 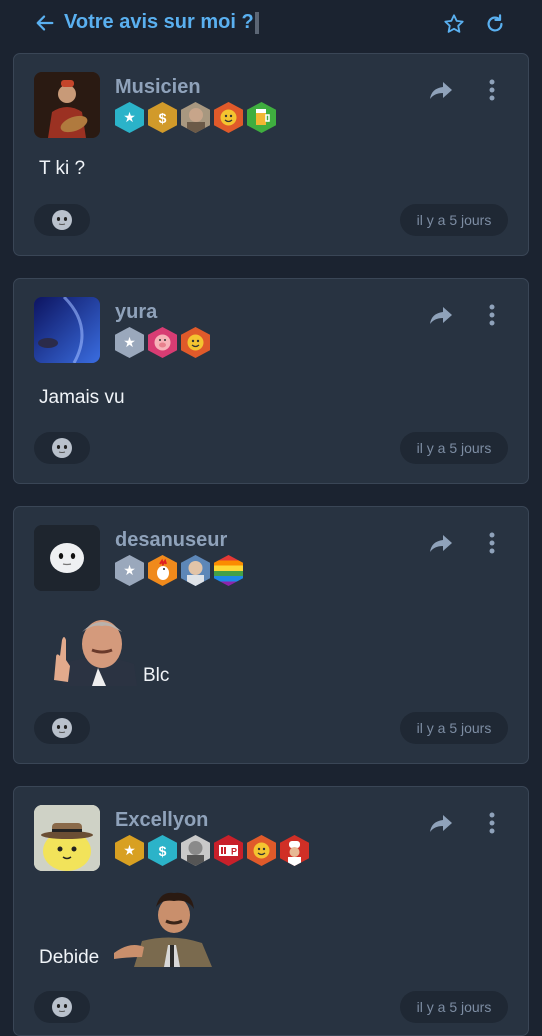 What do you see at coordinates (62, 168) in the screenshot?
I see `comment-text: T ki ?` at bounding box center [62, 168].